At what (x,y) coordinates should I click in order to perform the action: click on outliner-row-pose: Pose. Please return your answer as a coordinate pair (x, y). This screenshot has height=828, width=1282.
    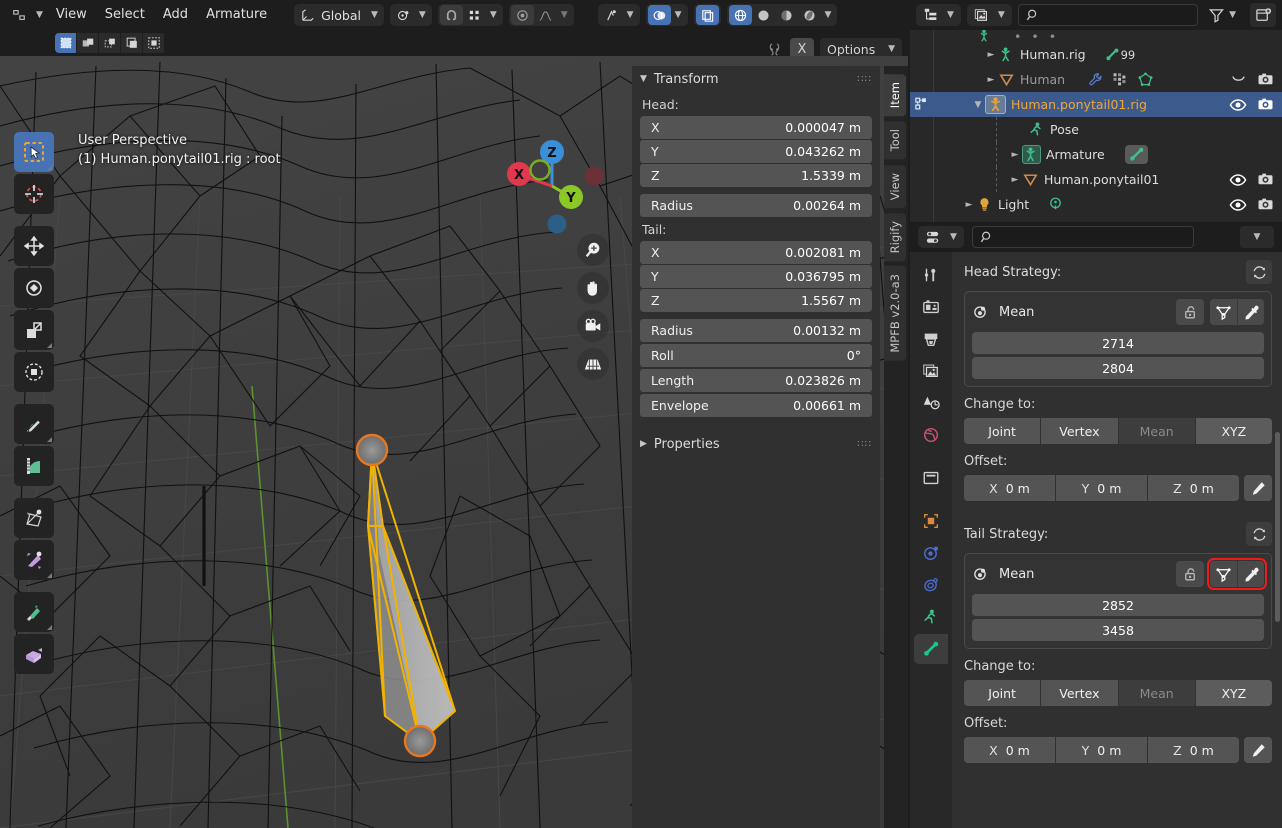
    Looking at the image, I should click on (1096, 129).